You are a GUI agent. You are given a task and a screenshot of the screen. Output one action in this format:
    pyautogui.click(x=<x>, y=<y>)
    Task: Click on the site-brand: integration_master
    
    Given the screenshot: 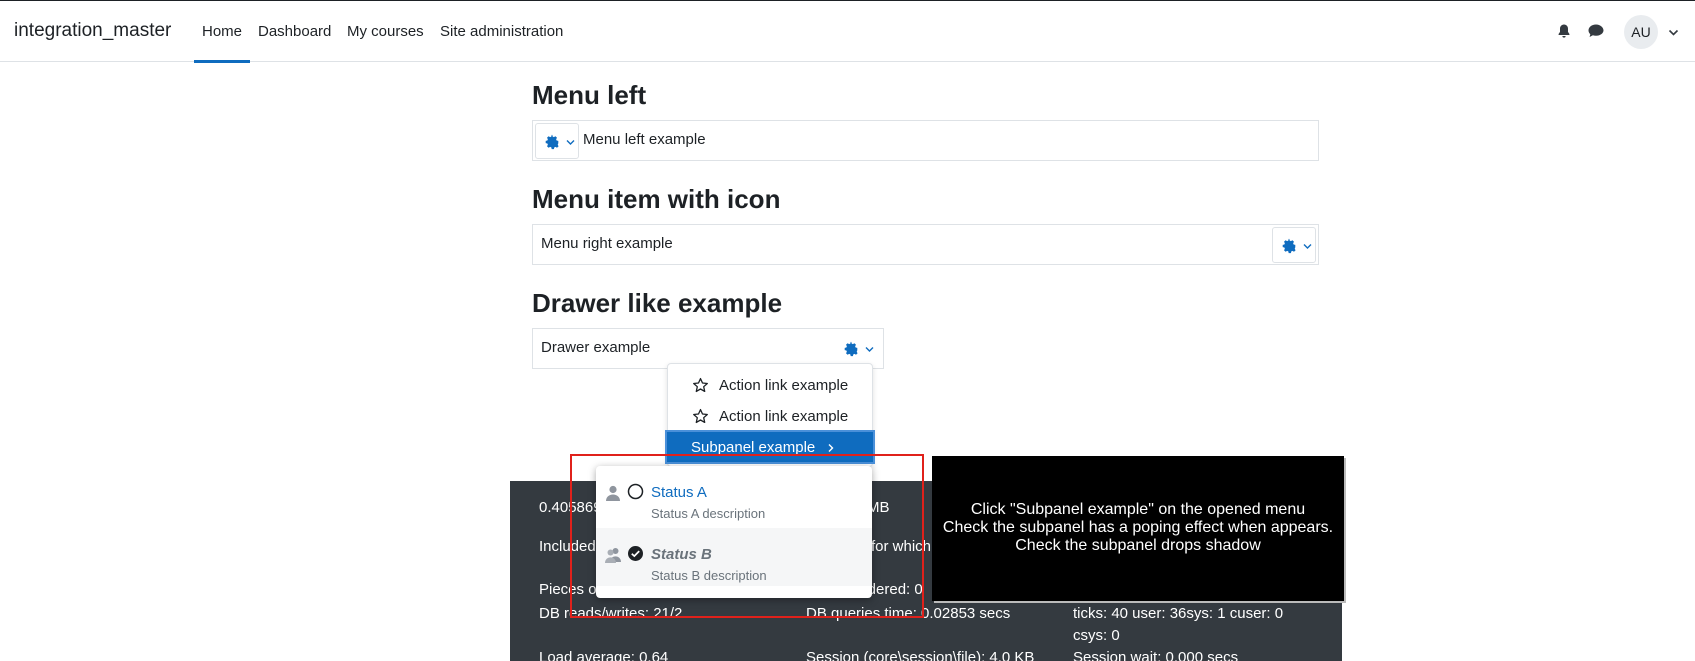 What is the action you would take?
    pyautogui.click(x=92, y=31)
    